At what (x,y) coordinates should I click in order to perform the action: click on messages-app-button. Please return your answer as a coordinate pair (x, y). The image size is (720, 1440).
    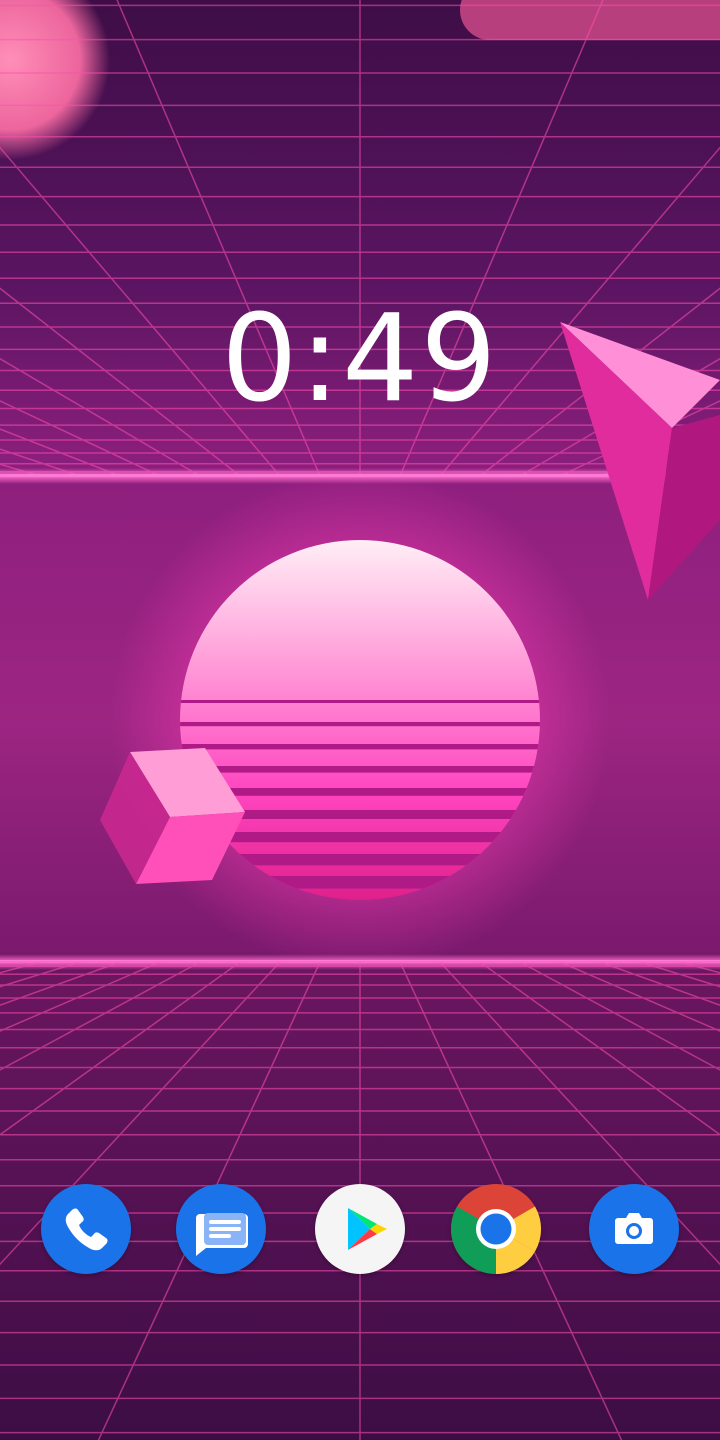
    Looking at the image, I should click on (221, 1229).